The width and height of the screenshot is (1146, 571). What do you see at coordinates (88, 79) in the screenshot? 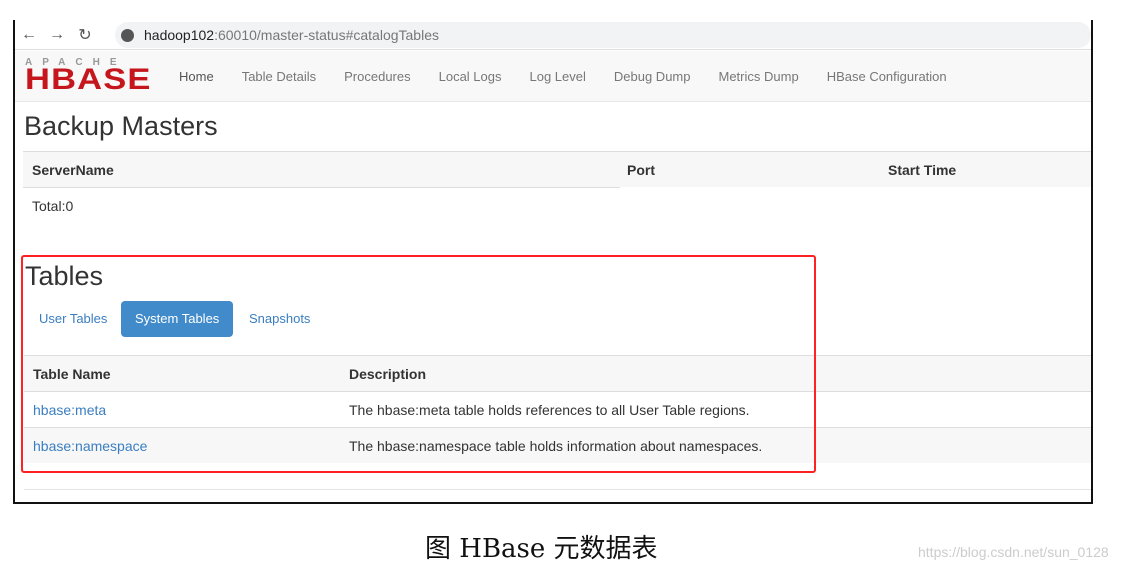
I see `logo-hbase: HBASE` at bounding box center [88, 79].